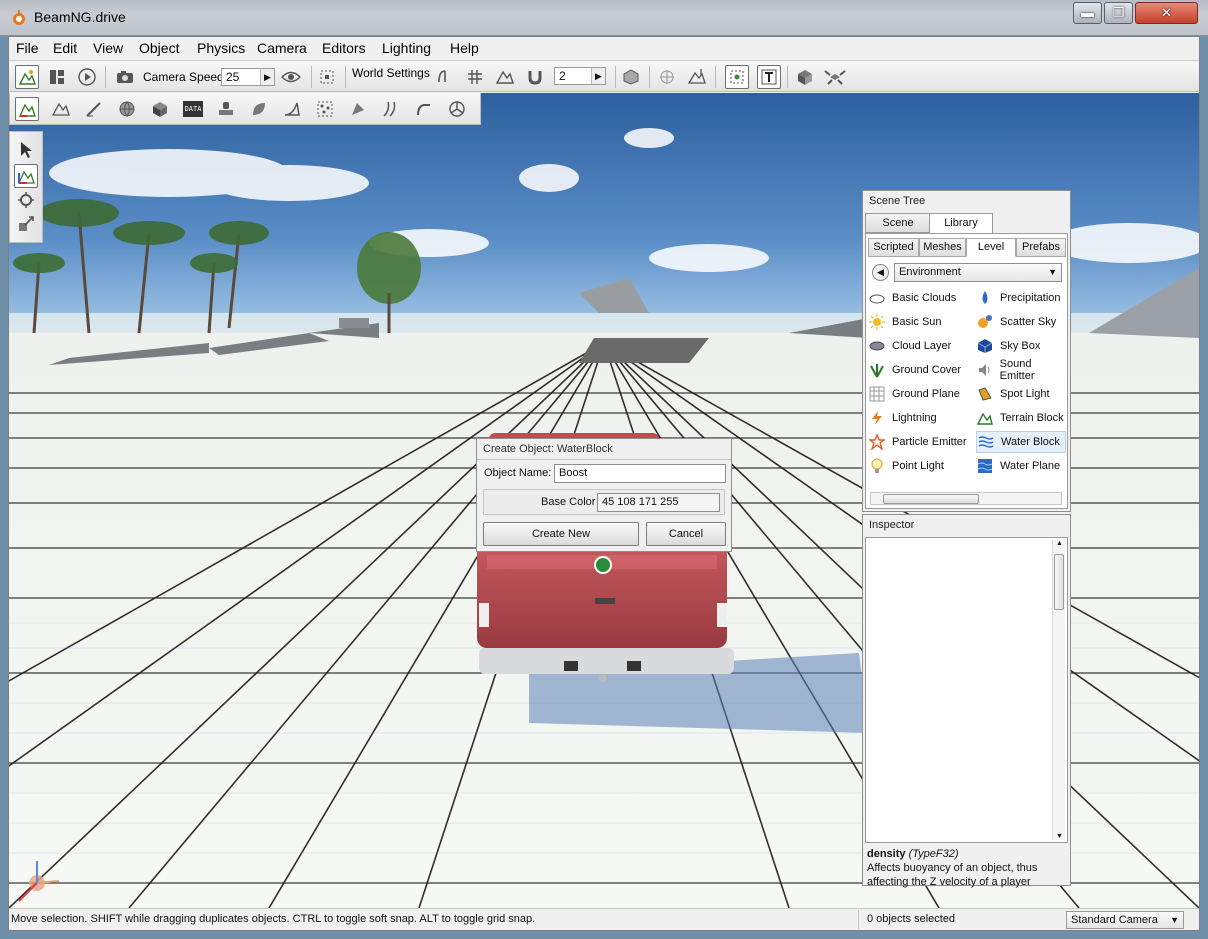  I want to click on terrain-editor-button, so click(61, 109).